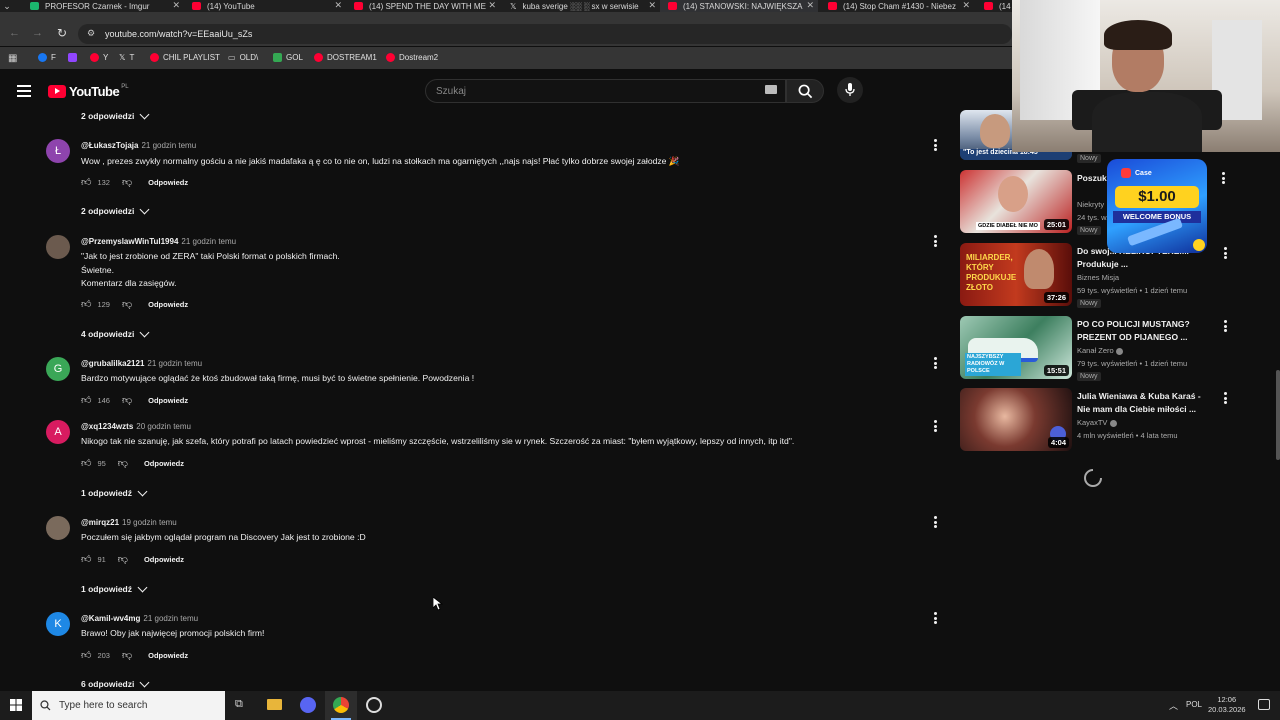  What do you see at coordinates (107, 426) in the screenshot?
I see `comment-author: @xq1234wzts` at bounding box center [107, 426].